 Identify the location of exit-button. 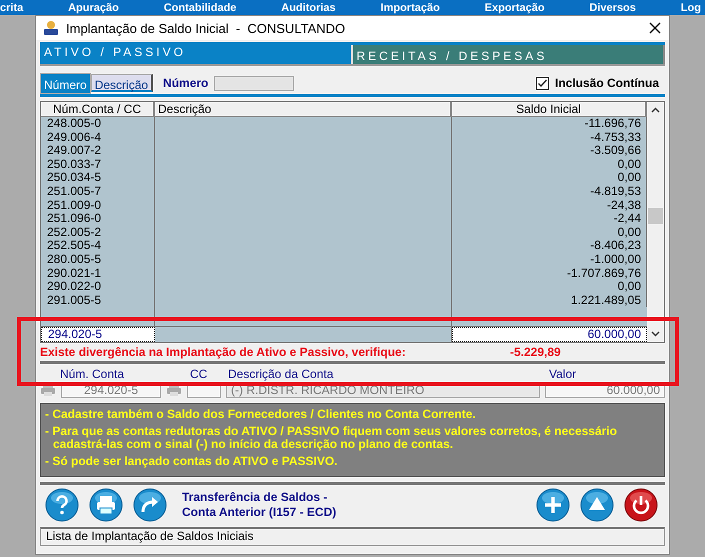
(641, 505).